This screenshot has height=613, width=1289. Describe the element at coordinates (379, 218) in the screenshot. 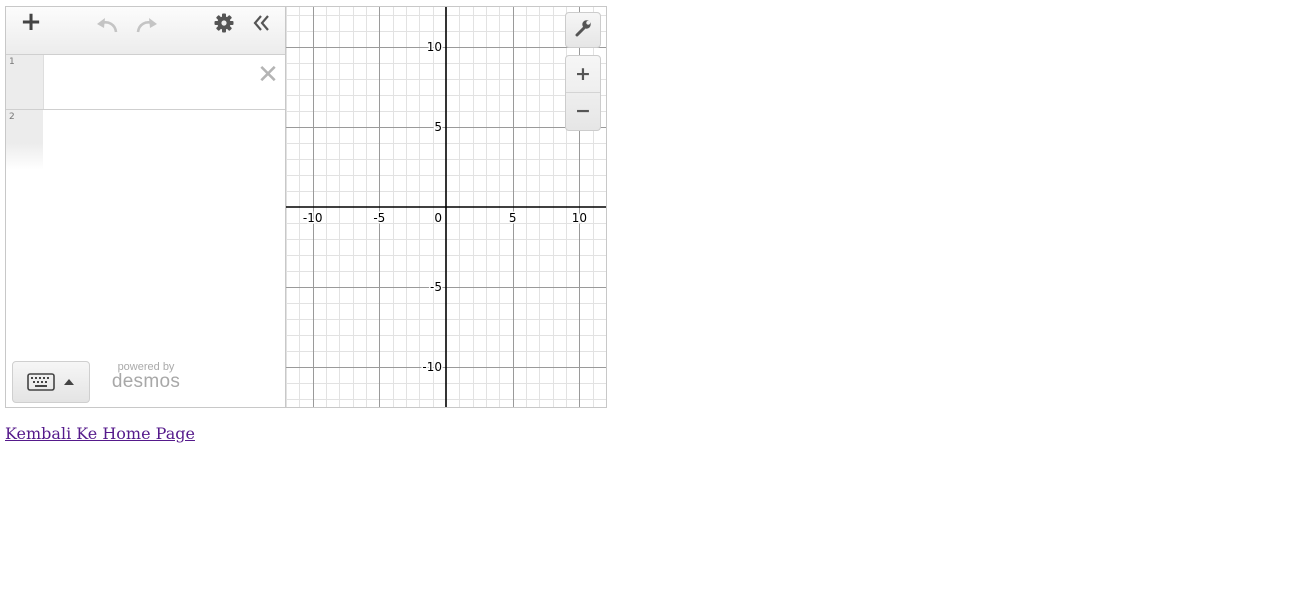

I see `x-tick-label: -5` at that location.